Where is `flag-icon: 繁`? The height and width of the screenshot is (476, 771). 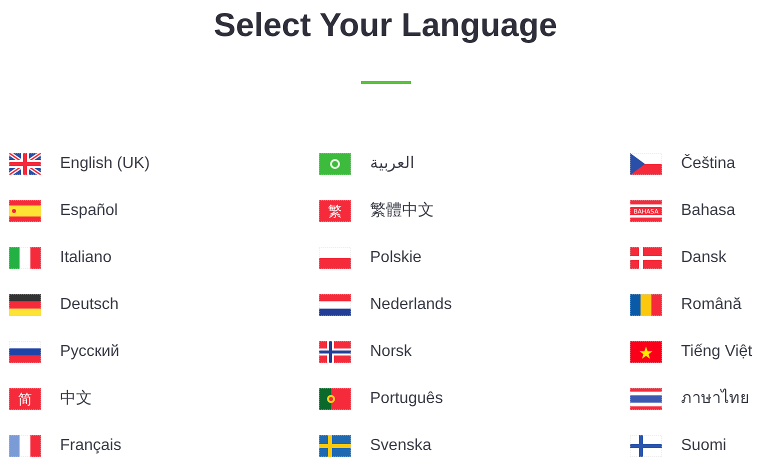
flag-icon: 繁 is located at coordinates (335, 211).